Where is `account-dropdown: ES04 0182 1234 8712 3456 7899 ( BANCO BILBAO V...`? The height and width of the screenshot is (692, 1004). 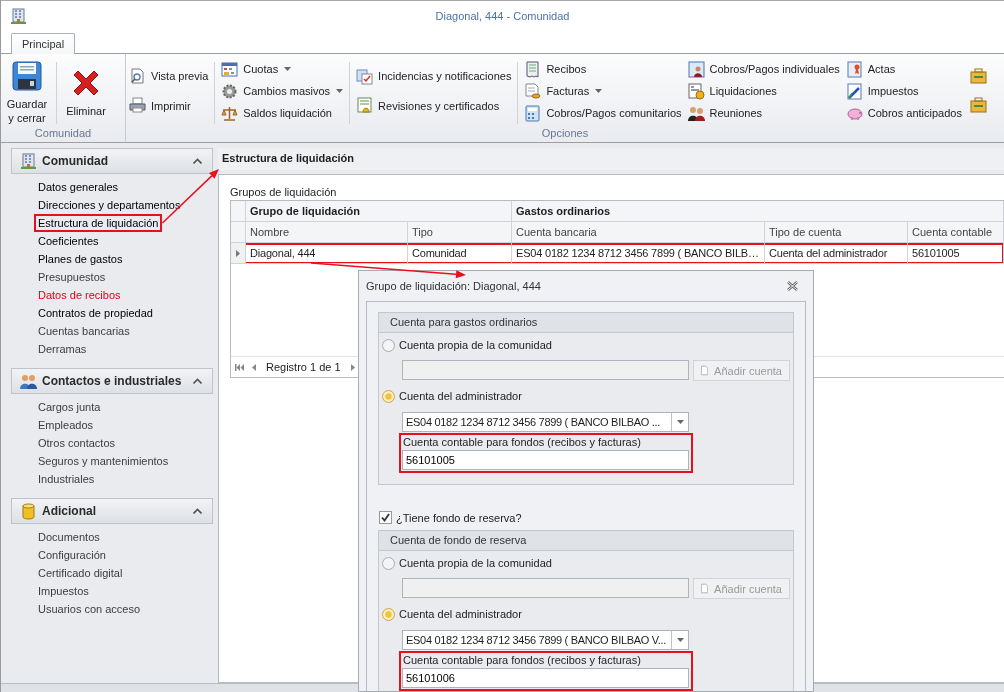 account-dropdown: ES04 0182 1234 8712 3456 7899 ( BANCO BILBAO V... is located at coordinates (545, 640).